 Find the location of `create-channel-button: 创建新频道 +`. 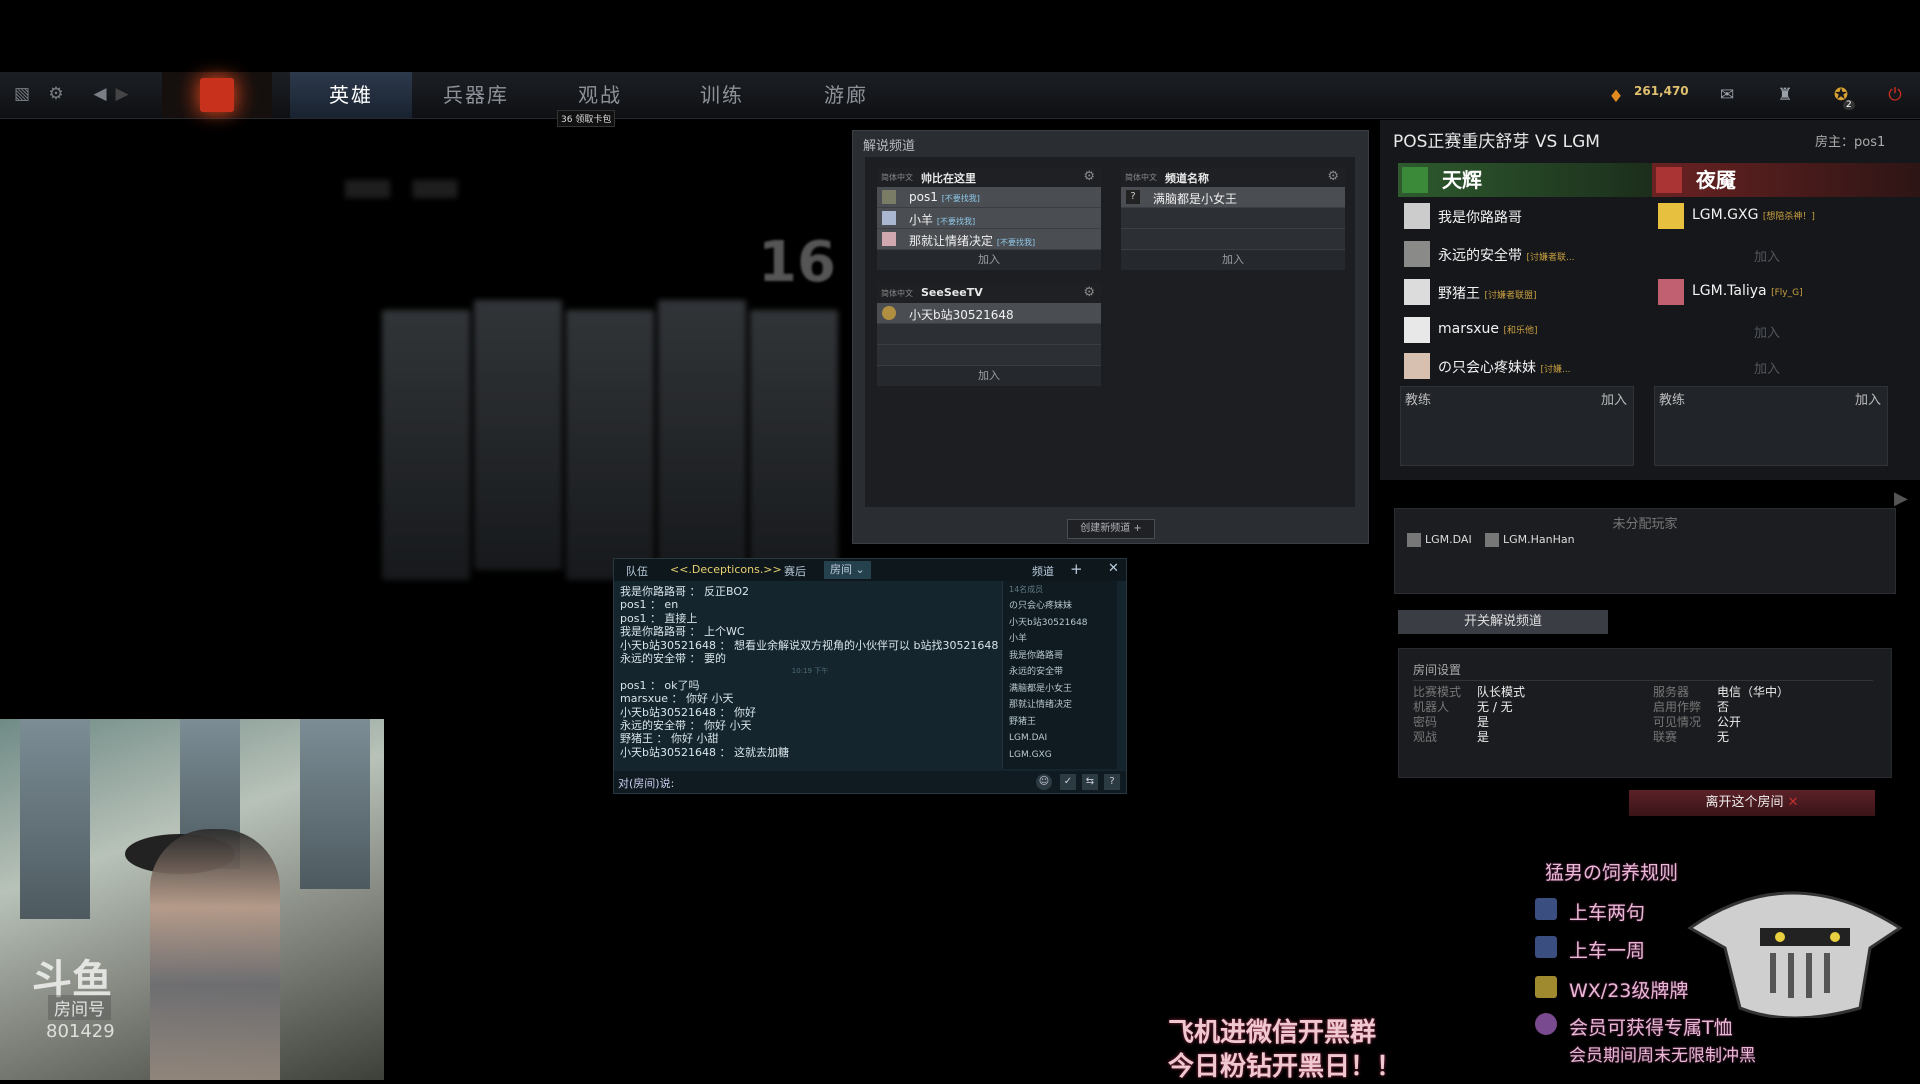

create-channel-button: 创建新频道 + is located at coordinates (1111, 529).